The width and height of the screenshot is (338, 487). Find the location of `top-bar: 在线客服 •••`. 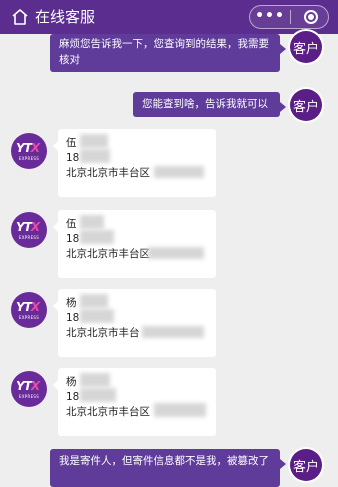

top-bar: 在线客服 ••• is located at coordinates (169, 17).